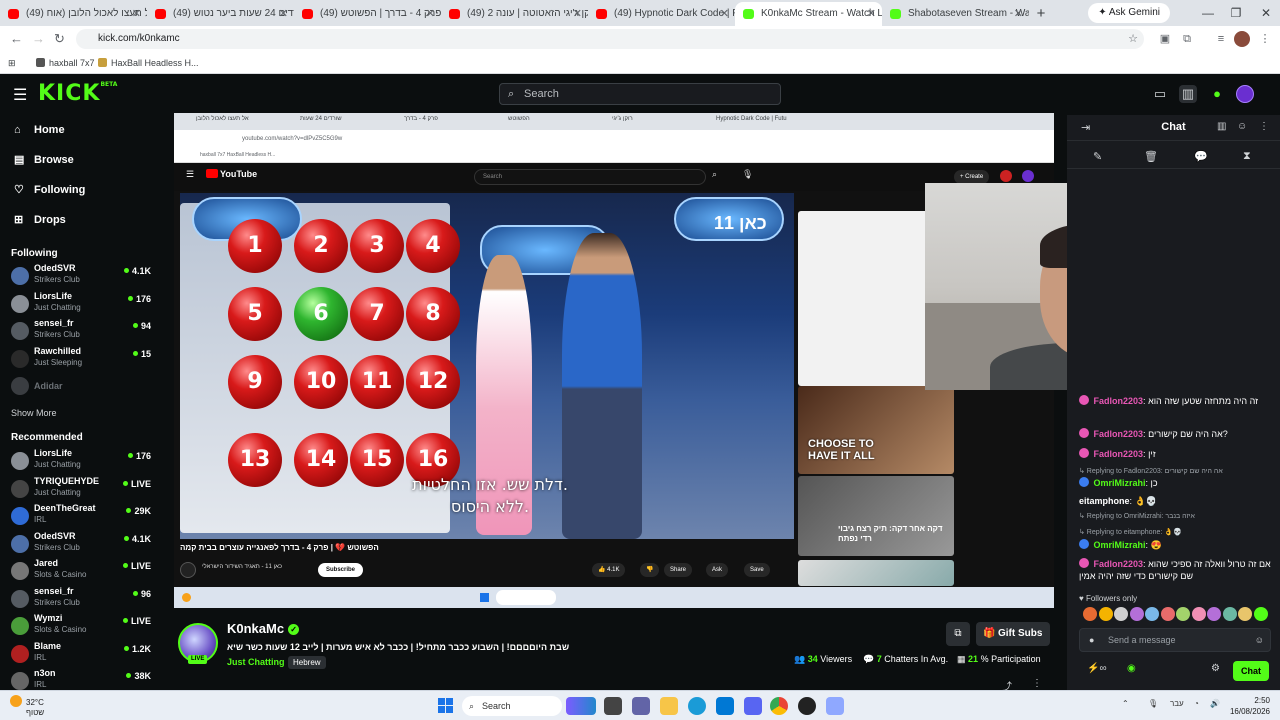  What do you see at coordinates (807, 706) in the screenshot?
I see `obs-icon` at bounding box center [807, 706].